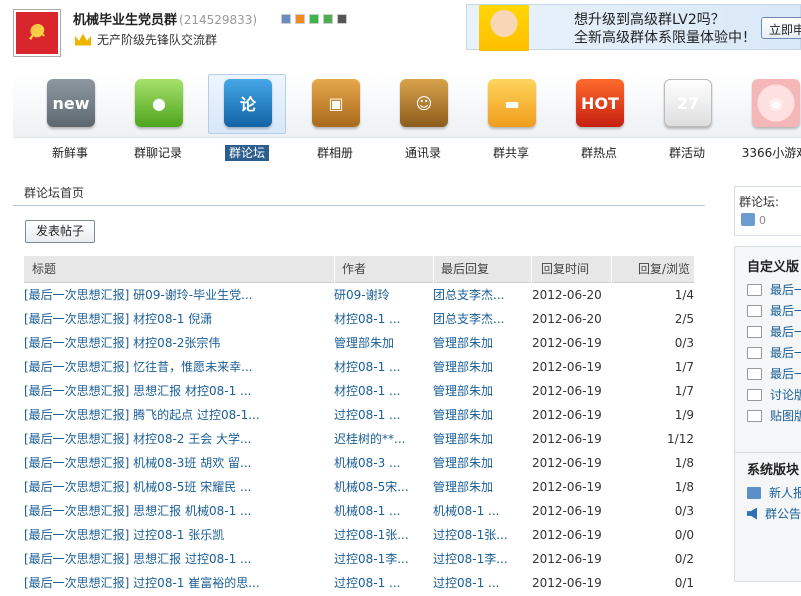  Describe the element at coordinates (69, 153) in the screenshot. I see `tool-label: 新鲜事` at that location.